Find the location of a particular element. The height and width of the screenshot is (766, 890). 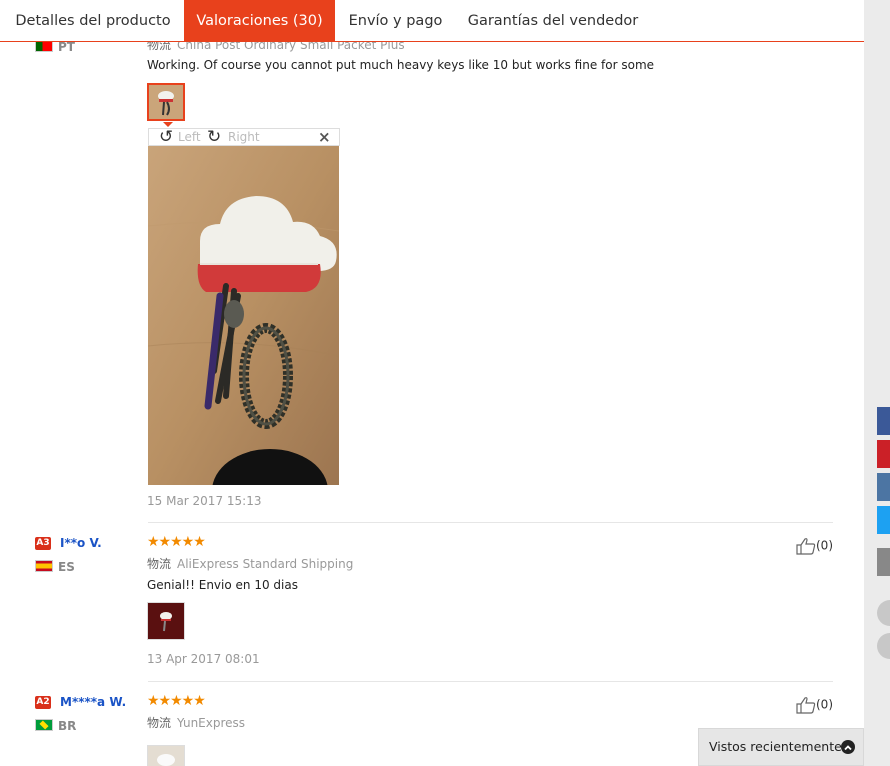

chevron-up-icon is located at coordinates (848, 747).